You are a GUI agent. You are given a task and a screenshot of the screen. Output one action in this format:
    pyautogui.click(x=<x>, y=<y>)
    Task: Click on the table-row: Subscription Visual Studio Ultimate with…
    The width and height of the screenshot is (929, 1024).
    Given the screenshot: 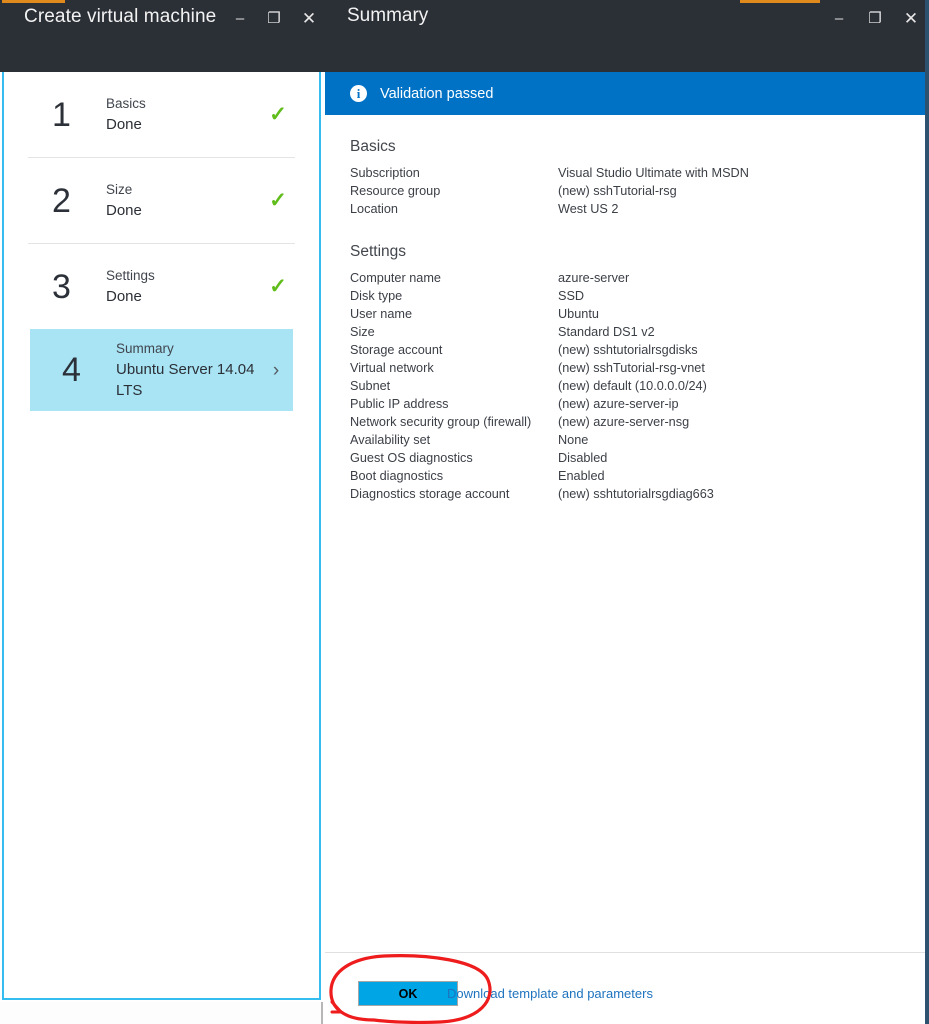 What is the action you would take?
    pyautogui.click(x=549, y=175)
    